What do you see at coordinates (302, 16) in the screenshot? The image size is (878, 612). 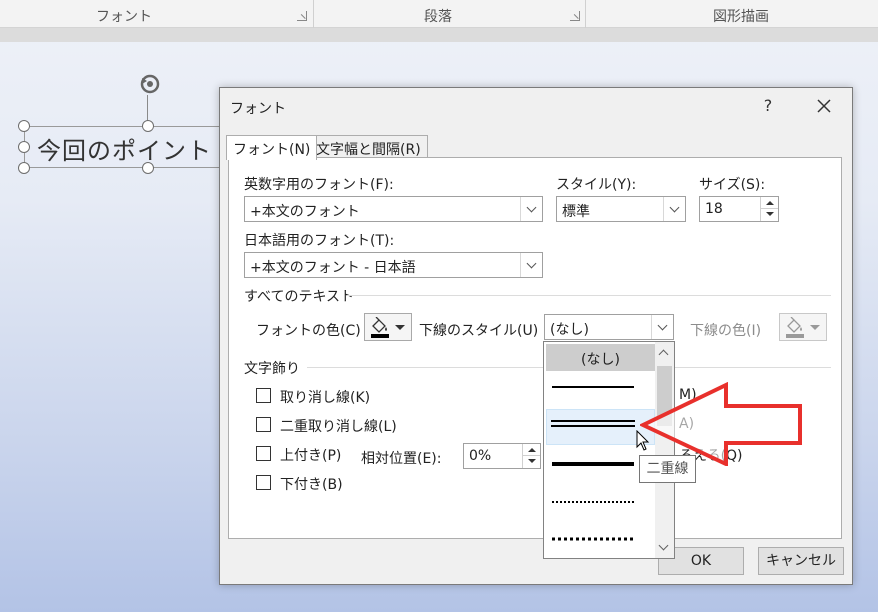 I see `font-dialog-launcher-icon` at bounding box center [302, 16].